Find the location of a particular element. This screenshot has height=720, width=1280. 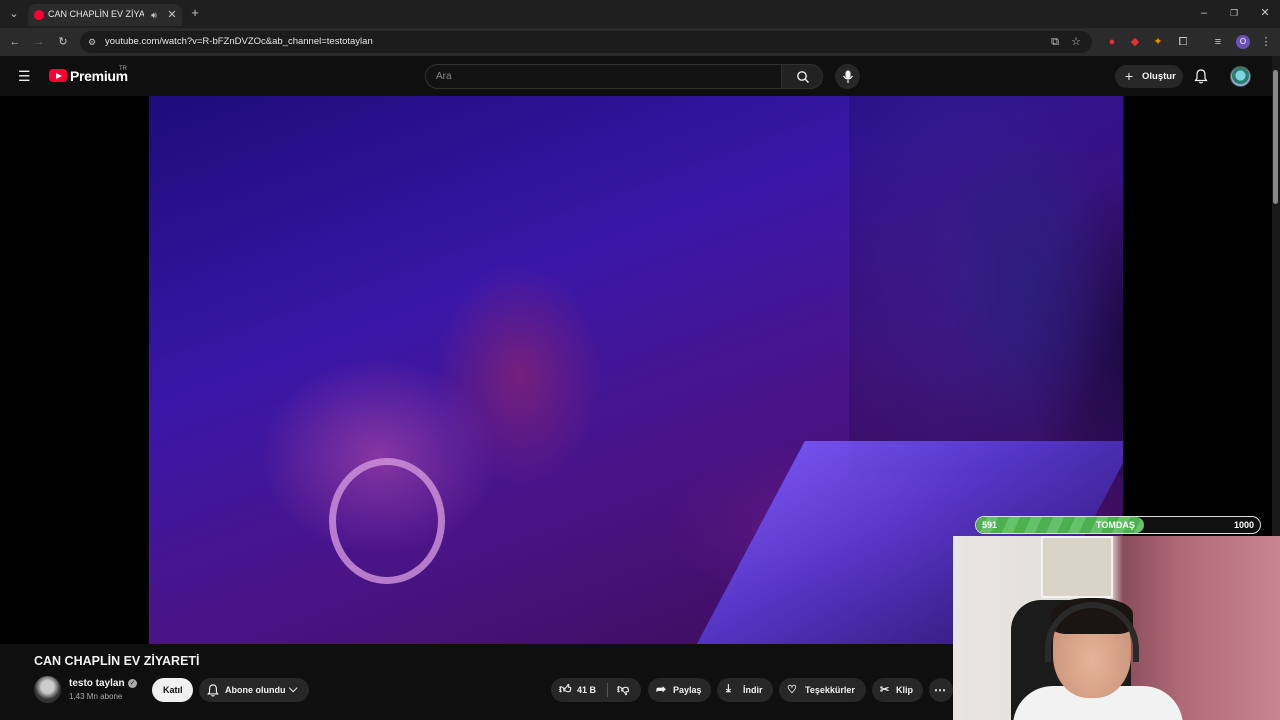

webcam-overlay is located at coordinates (1116, 628).